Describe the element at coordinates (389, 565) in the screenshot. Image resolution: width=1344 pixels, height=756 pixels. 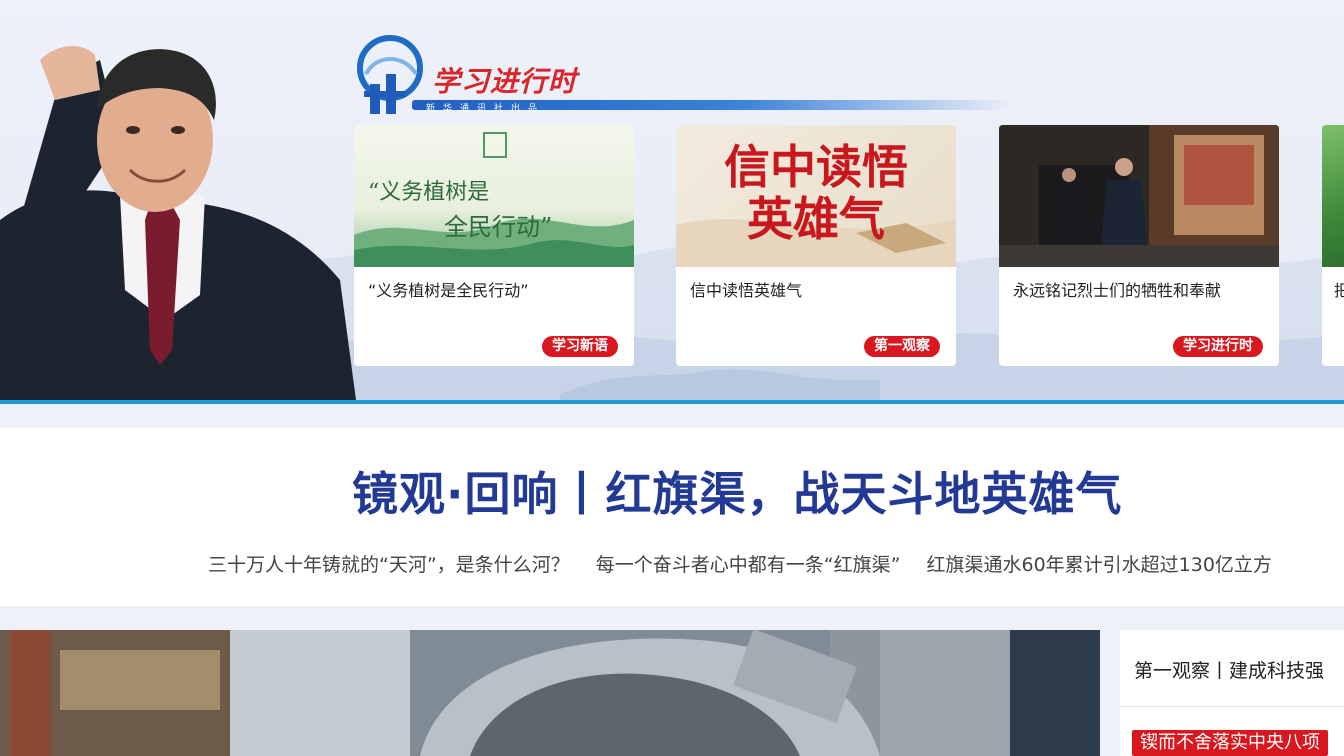
I see `related-link: 三十万人十年铸就的“天河”，是条什么河？` at that location.